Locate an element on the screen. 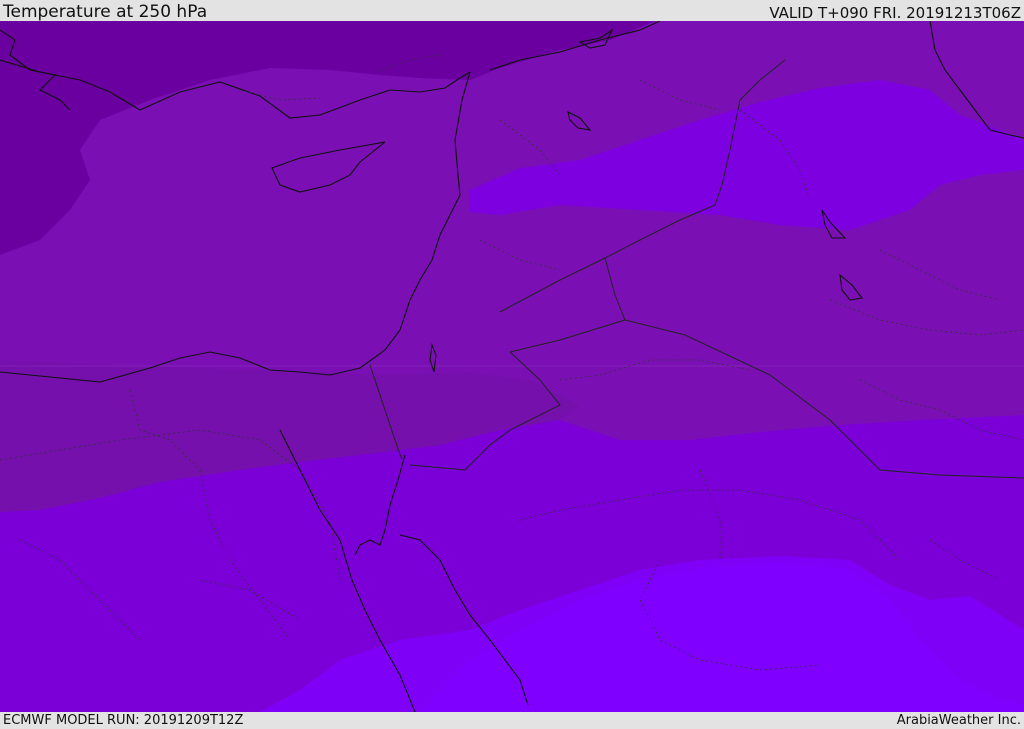 The image size is (1024, 729). map-title: Temperature at 250 hPa is located at coordinates (105, 12).